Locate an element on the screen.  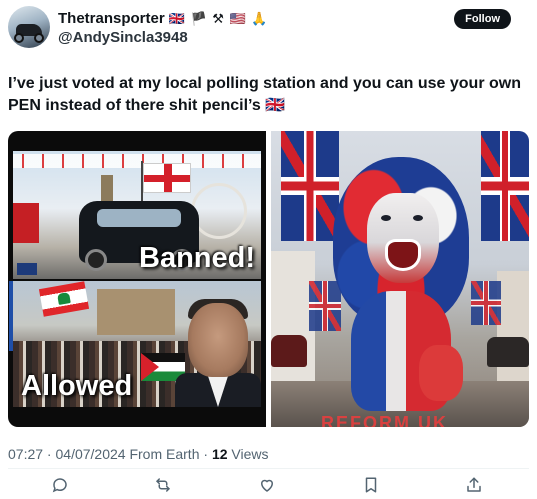
display-name: Thetransporter 🇬🇧 🏴 ⚒ 🇺🇸 🙏 is located at coordinates (163, 18).